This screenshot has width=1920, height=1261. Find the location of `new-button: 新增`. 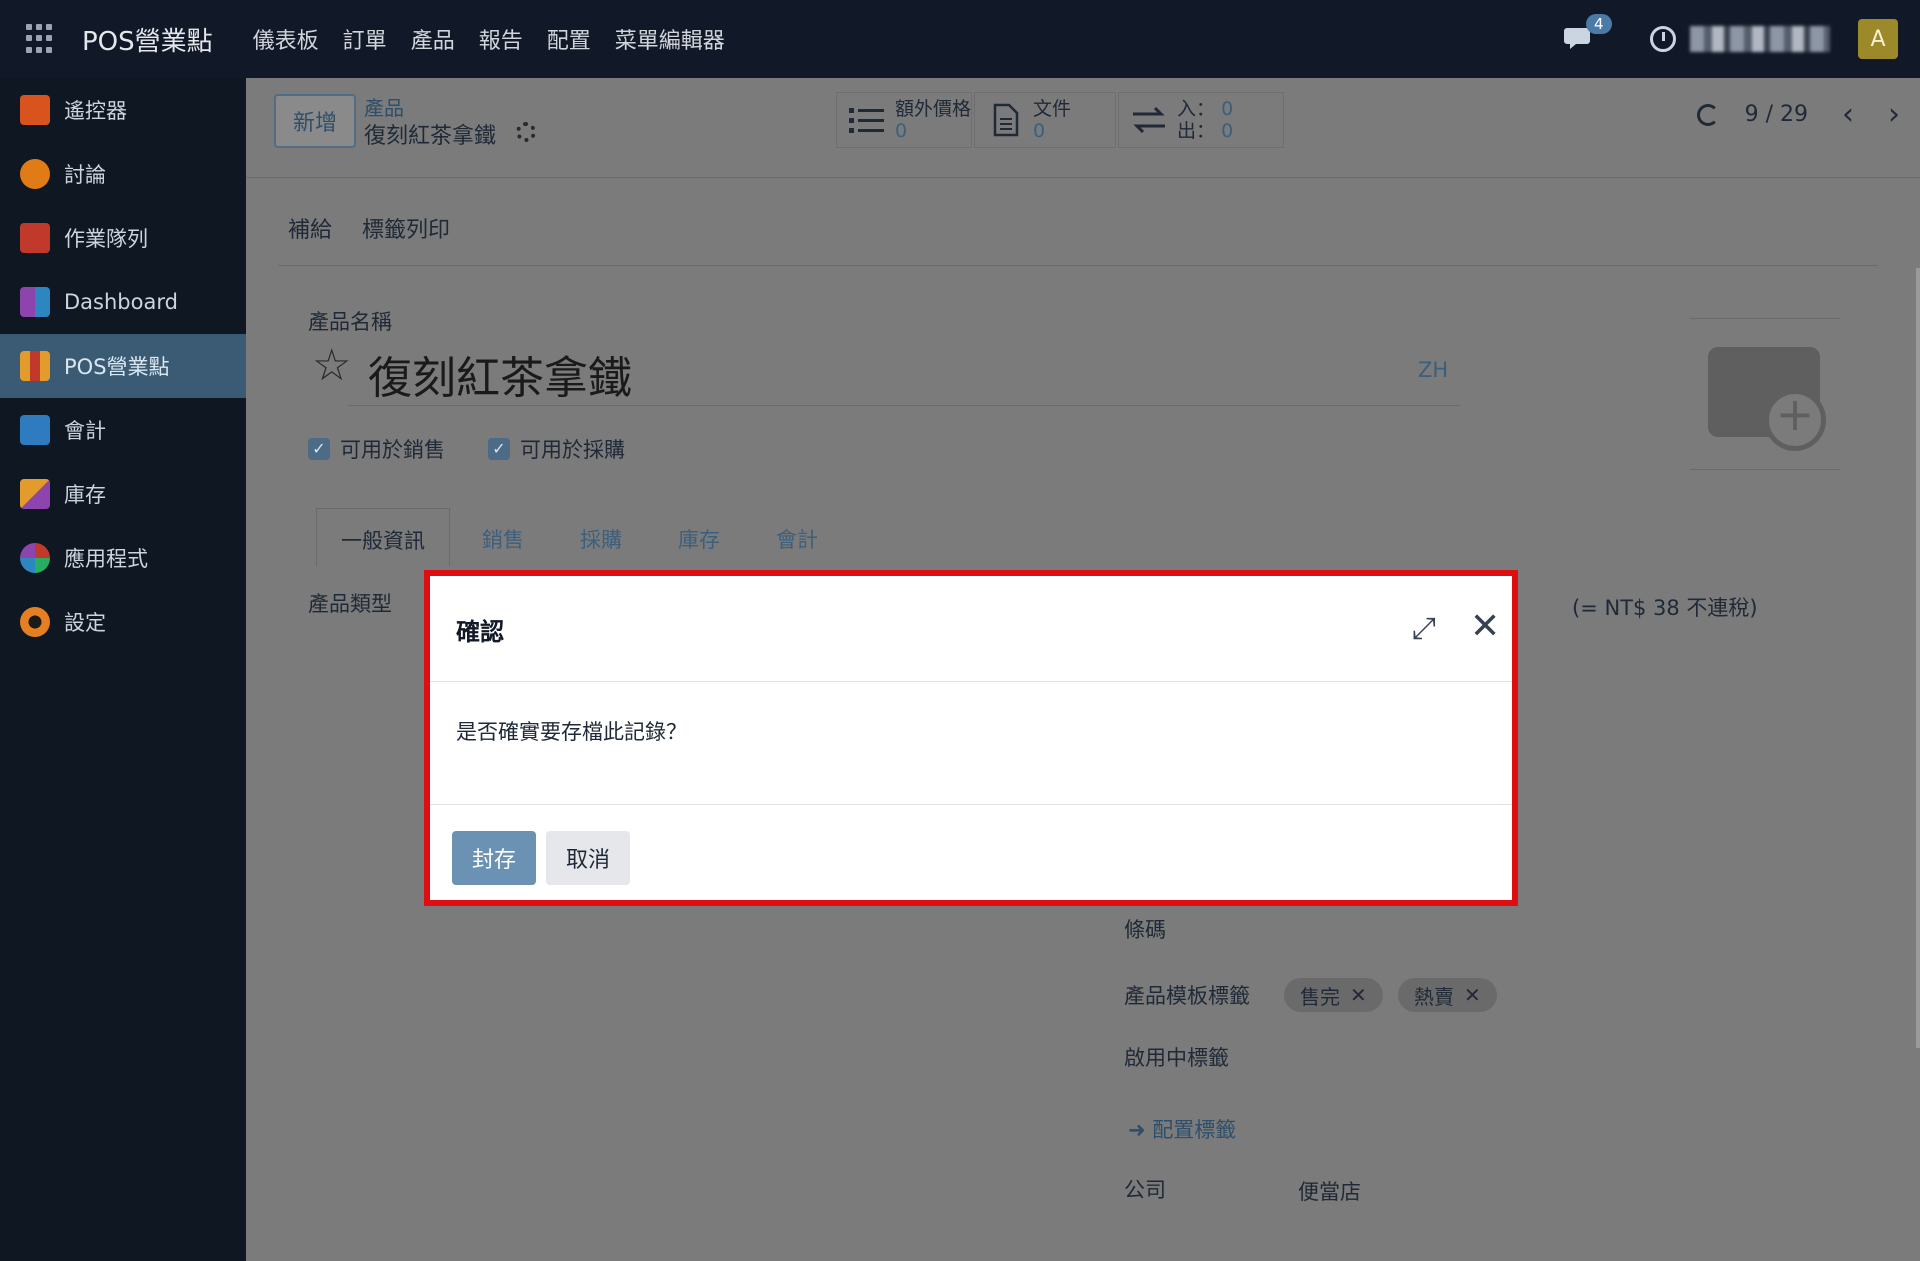

new-button: 新增 is located at coordinates (315, 121).